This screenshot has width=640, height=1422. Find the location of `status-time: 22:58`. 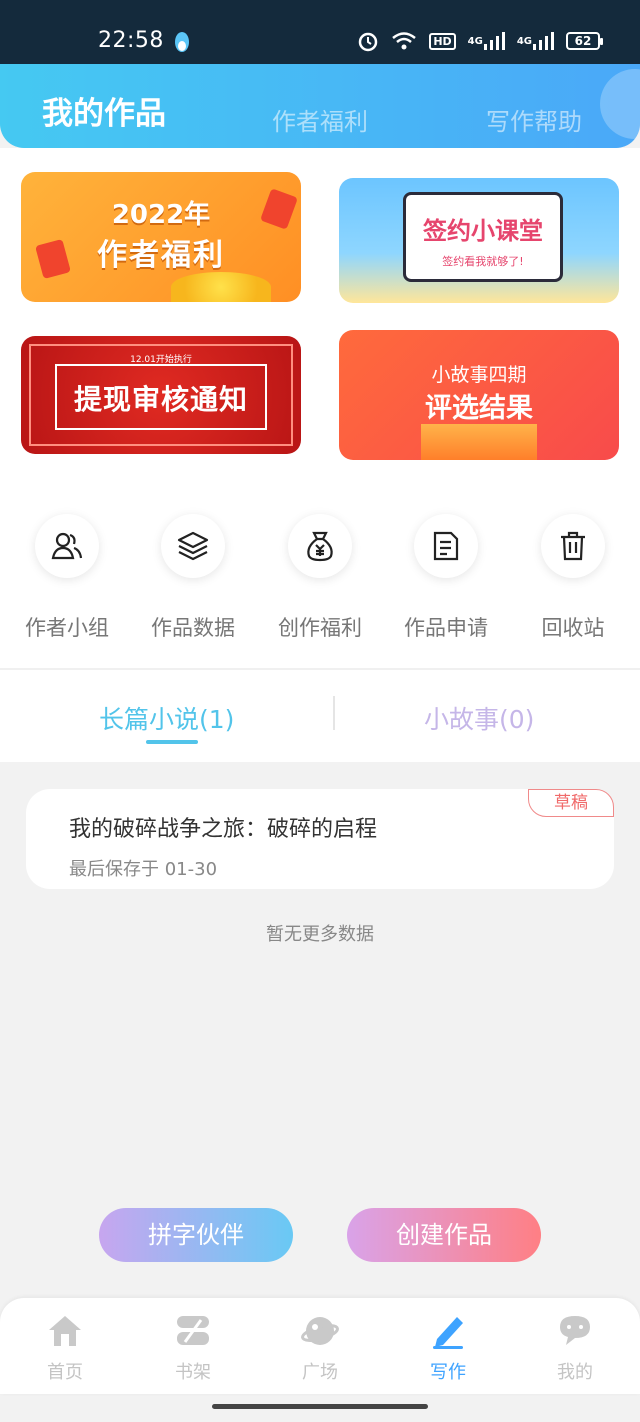

status-time: 22:58 is located at coordinates (131, 40).